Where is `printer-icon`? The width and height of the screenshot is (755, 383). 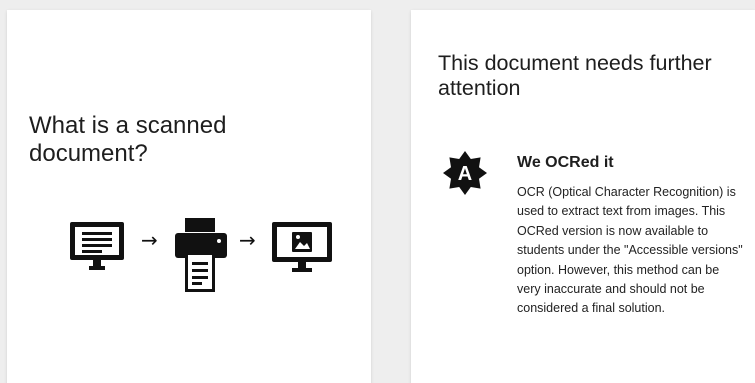
printer-icon is located at coordinates (201, 255).